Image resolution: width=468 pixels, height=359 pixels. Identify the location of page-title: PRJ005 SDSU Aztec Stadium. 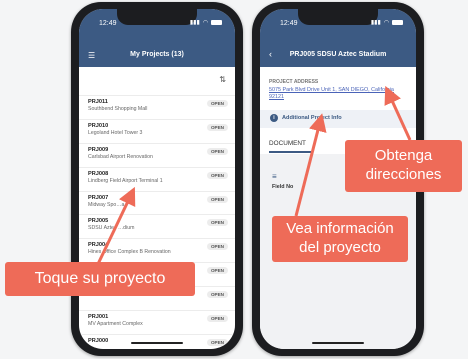
(338, 54).